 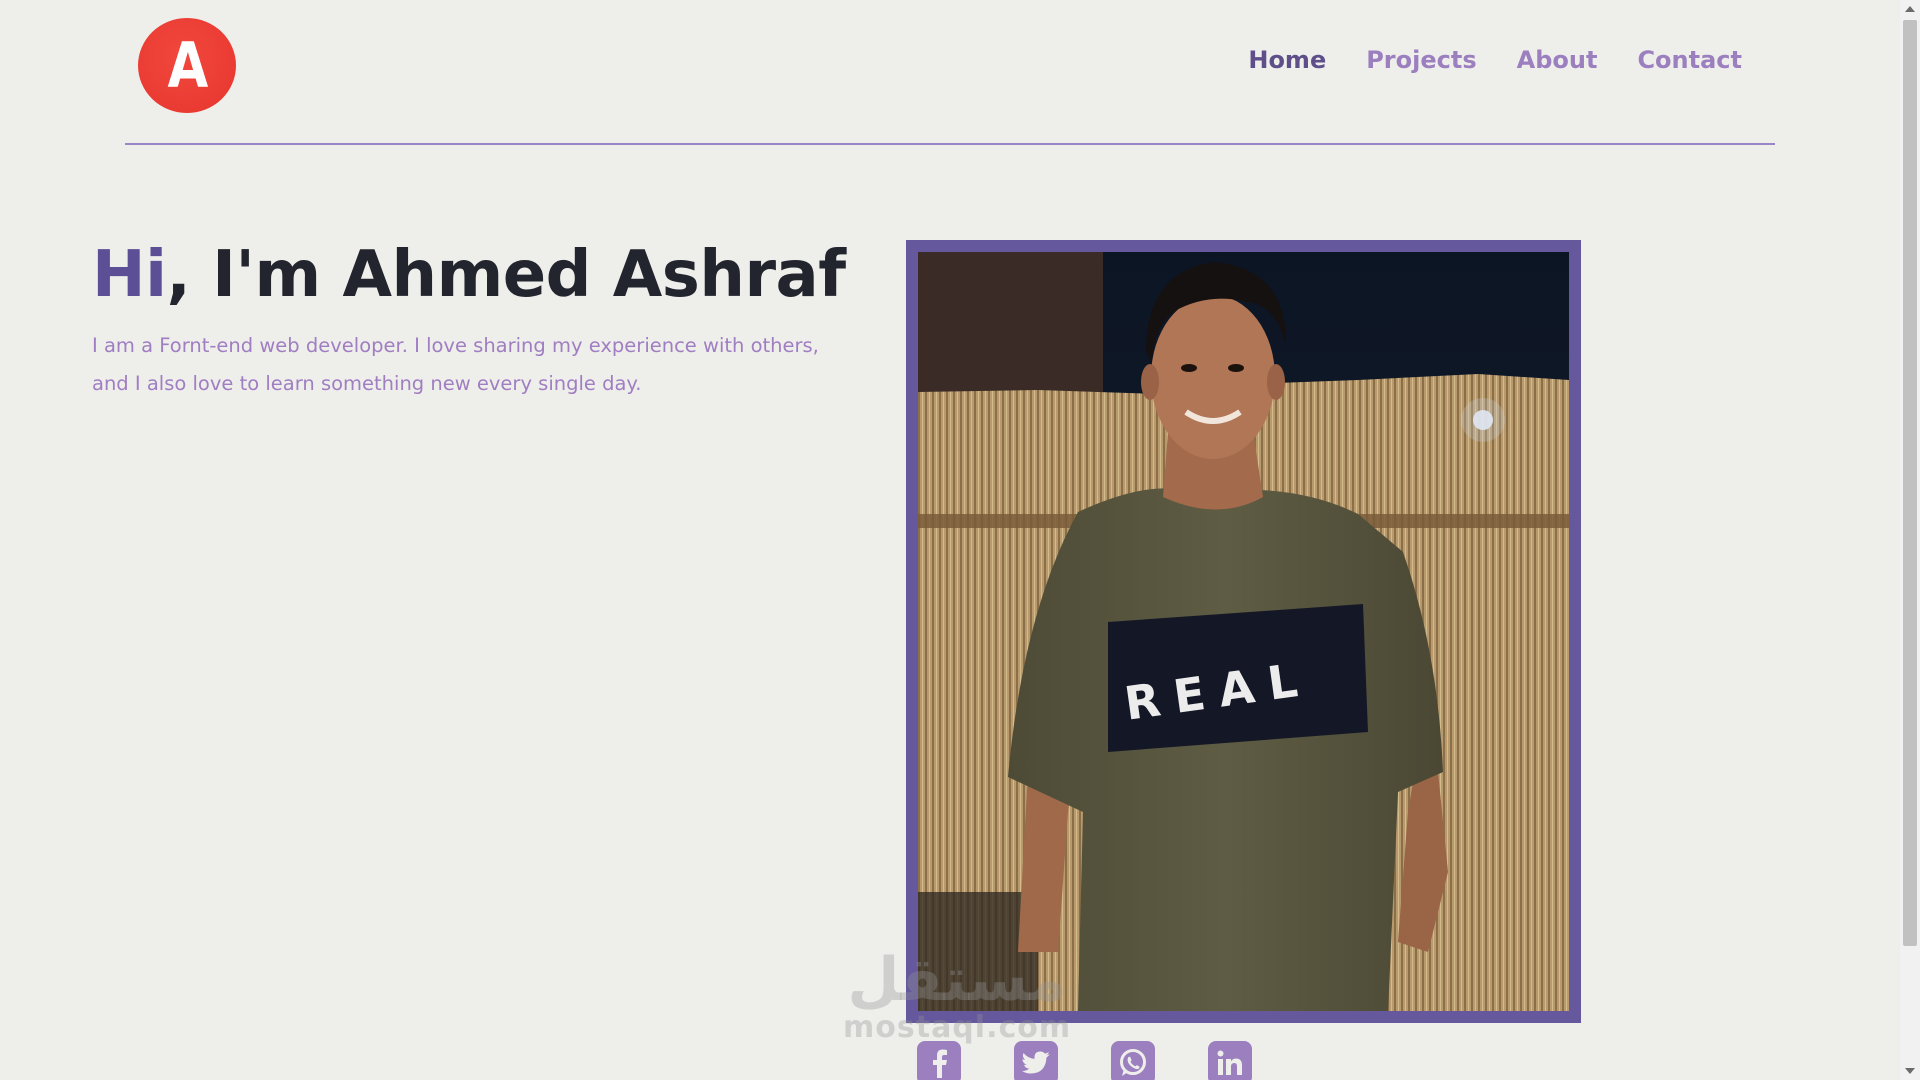 I want to click on header-divider, so click(x=950, y=144).